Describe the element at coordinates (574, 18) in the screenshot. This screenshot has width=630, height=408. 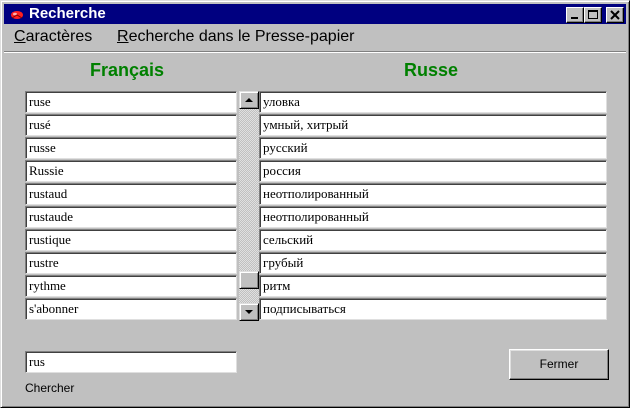
I see `minimize-icon` at that location.